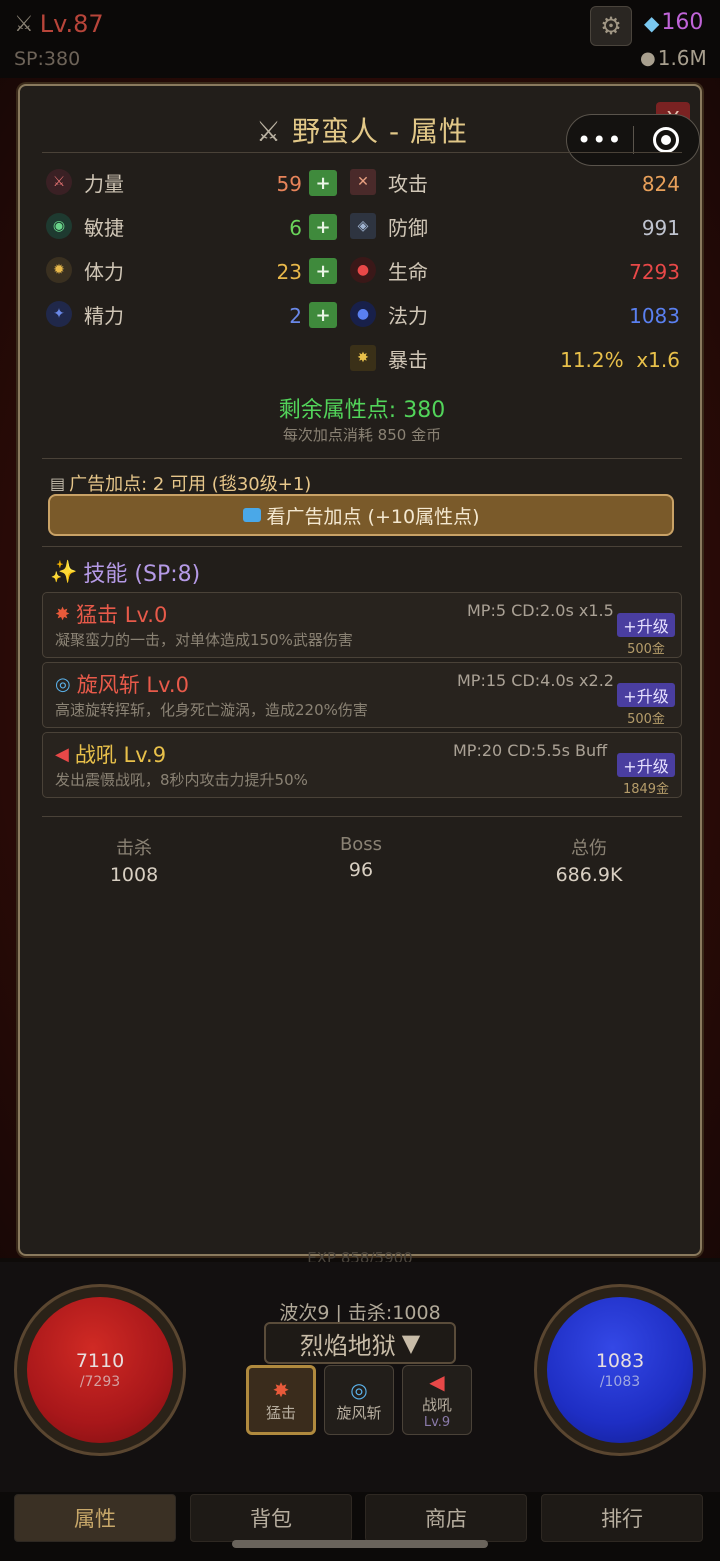 The width and height of the screenshot is (720, 1561). What do you see at coordinates (540, 610) in the screenshot?
I see `skill-stats: MP:5 CD:2.0s x1.5` at bounding box center [540, 610].